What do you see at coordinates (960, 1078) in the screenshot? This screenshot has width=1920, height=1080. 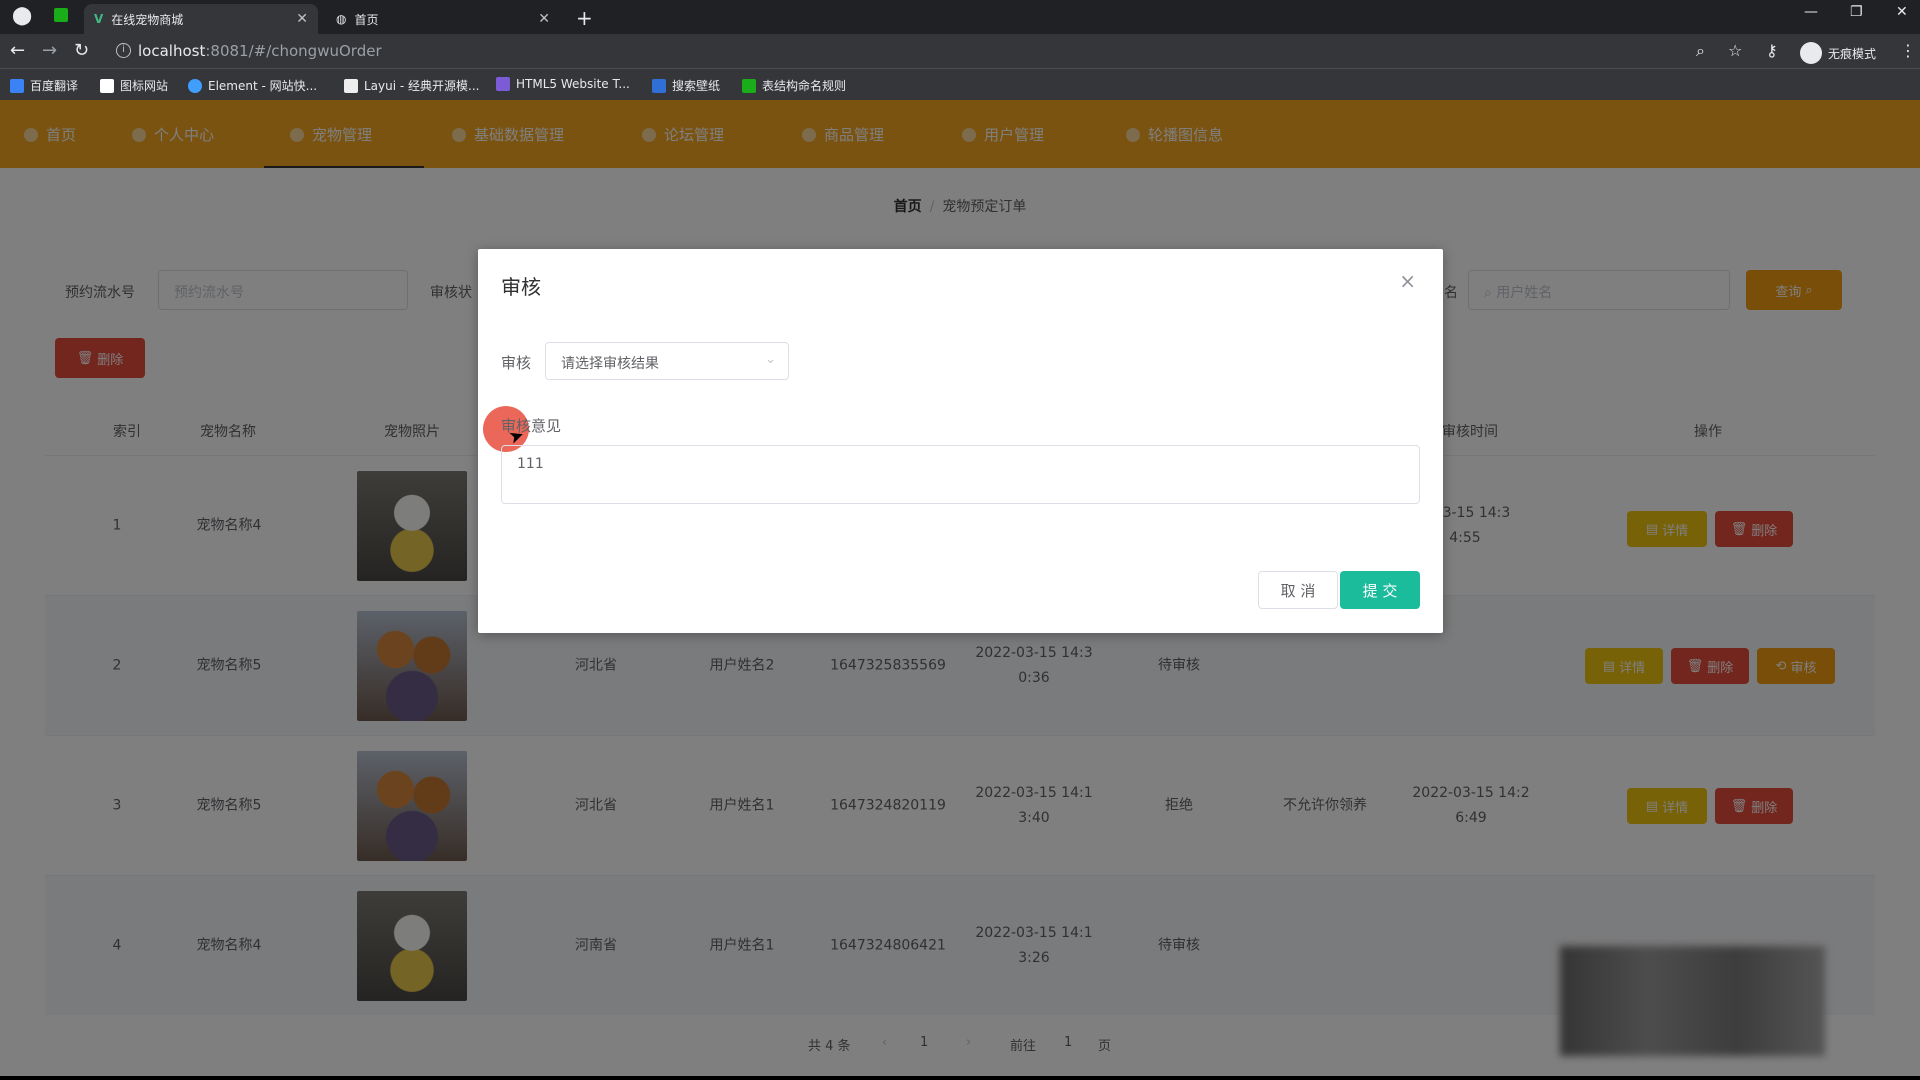 I see `screen-bottom-edge` at bounding box center [960, 1078].